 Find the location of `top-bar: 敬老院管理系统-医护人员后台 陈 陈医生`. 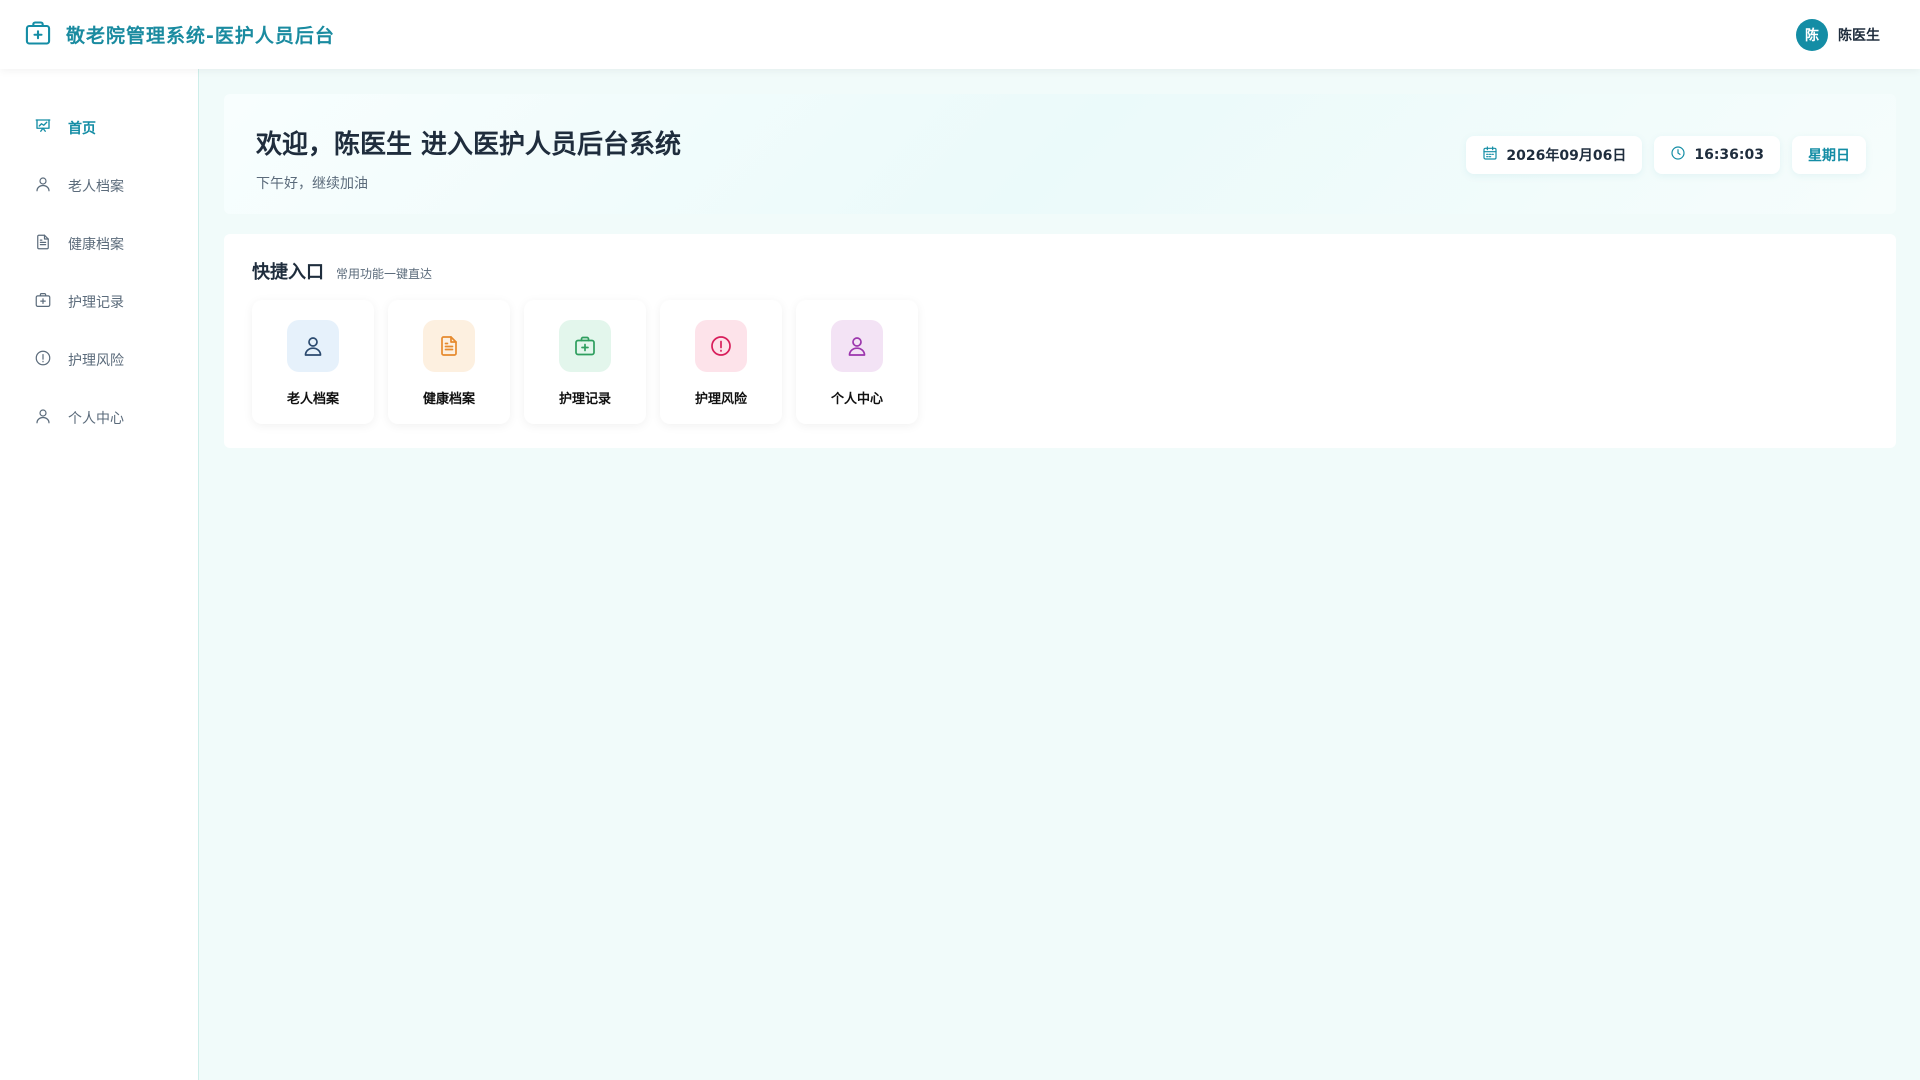

top-bar: 敬老院管理系统-医护人员后台 陈 陈医生 is located at coordinates (960, 34).